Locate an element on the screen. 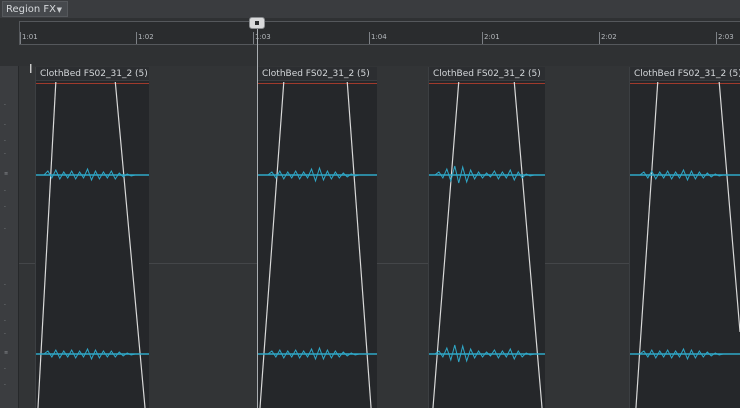 The image size is (740, 408). playhead-handle is located at coordinates (257, 23).